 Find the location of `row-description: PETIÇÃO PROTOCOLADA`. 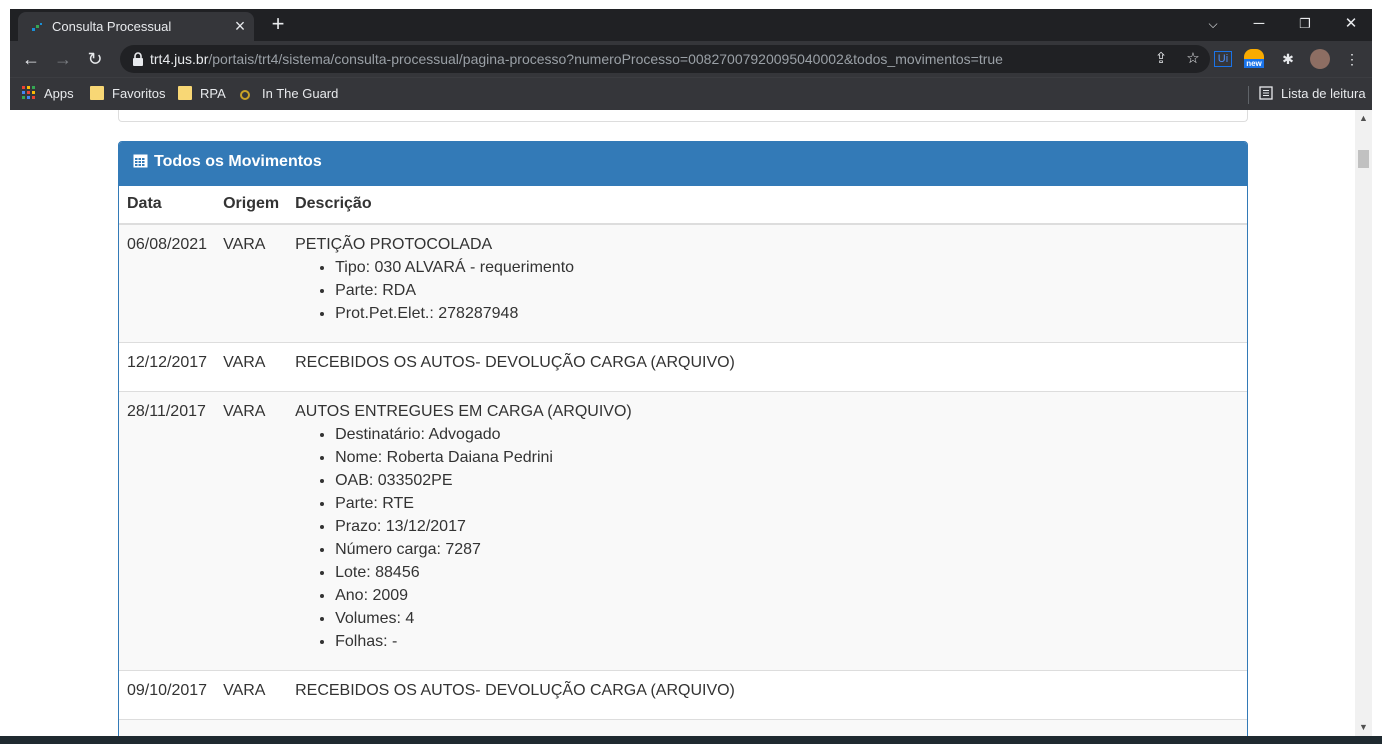

row-description: PETIÇÃO PROTOCOLADA is located at coordinates (394, 244).